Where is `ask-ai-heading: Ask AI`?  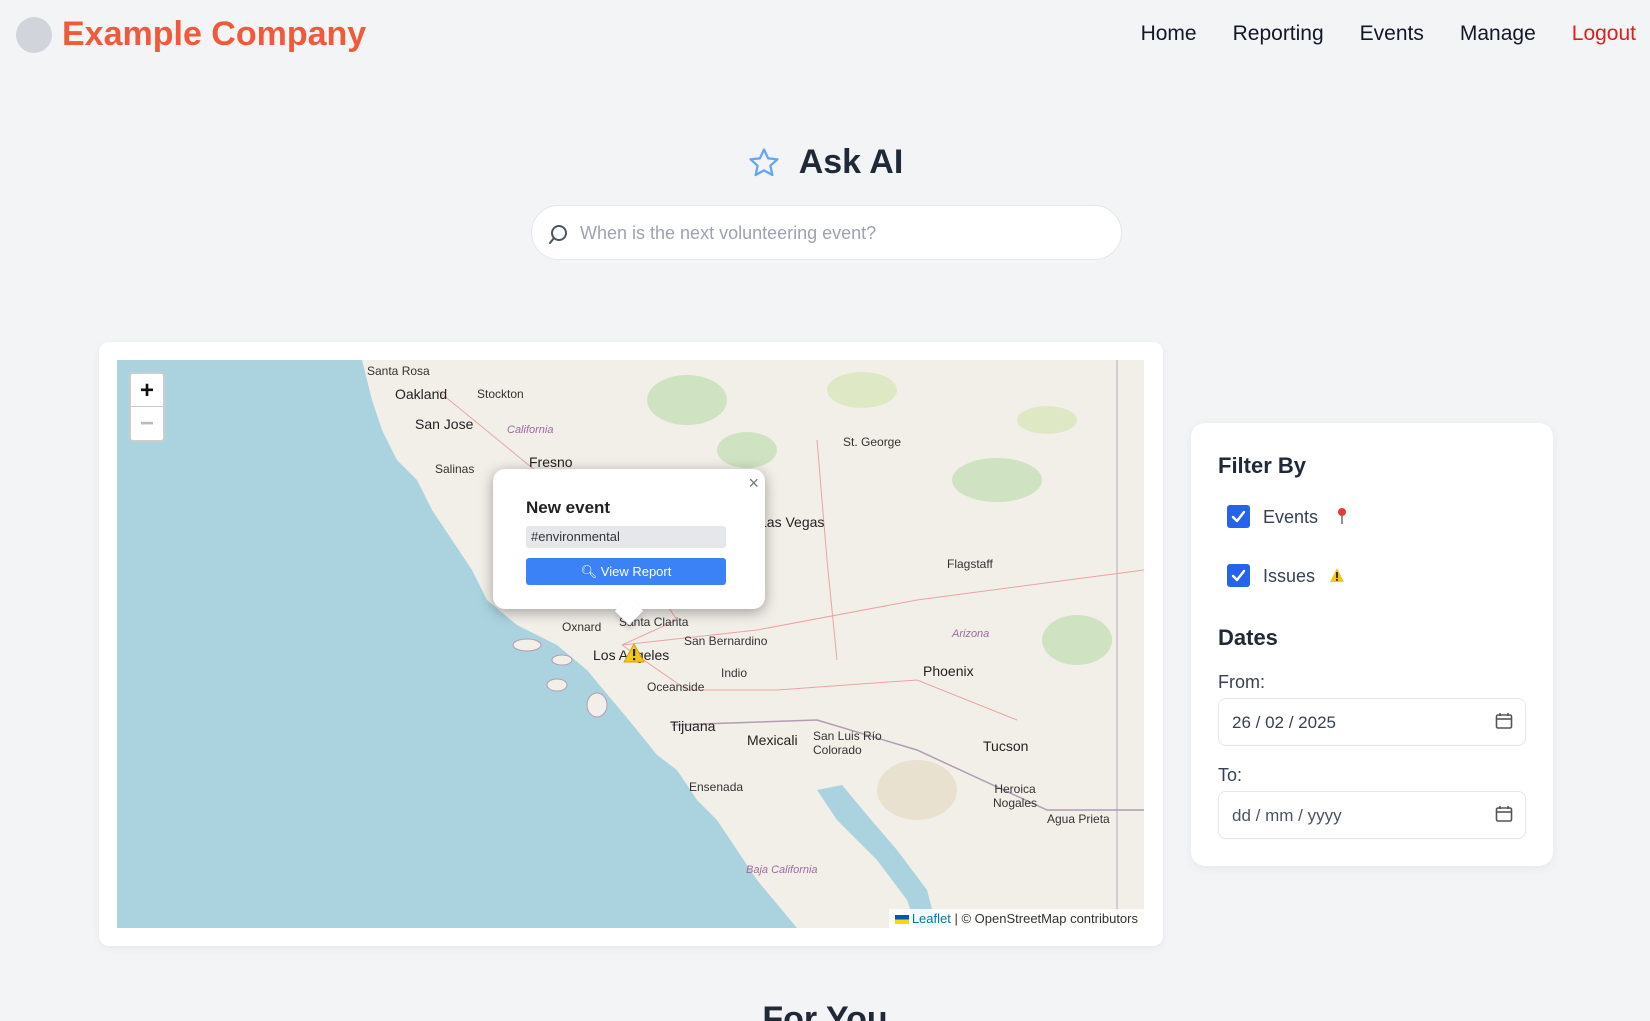
ask-ai-heading: Ask AI is located at coordinates (825, 164).